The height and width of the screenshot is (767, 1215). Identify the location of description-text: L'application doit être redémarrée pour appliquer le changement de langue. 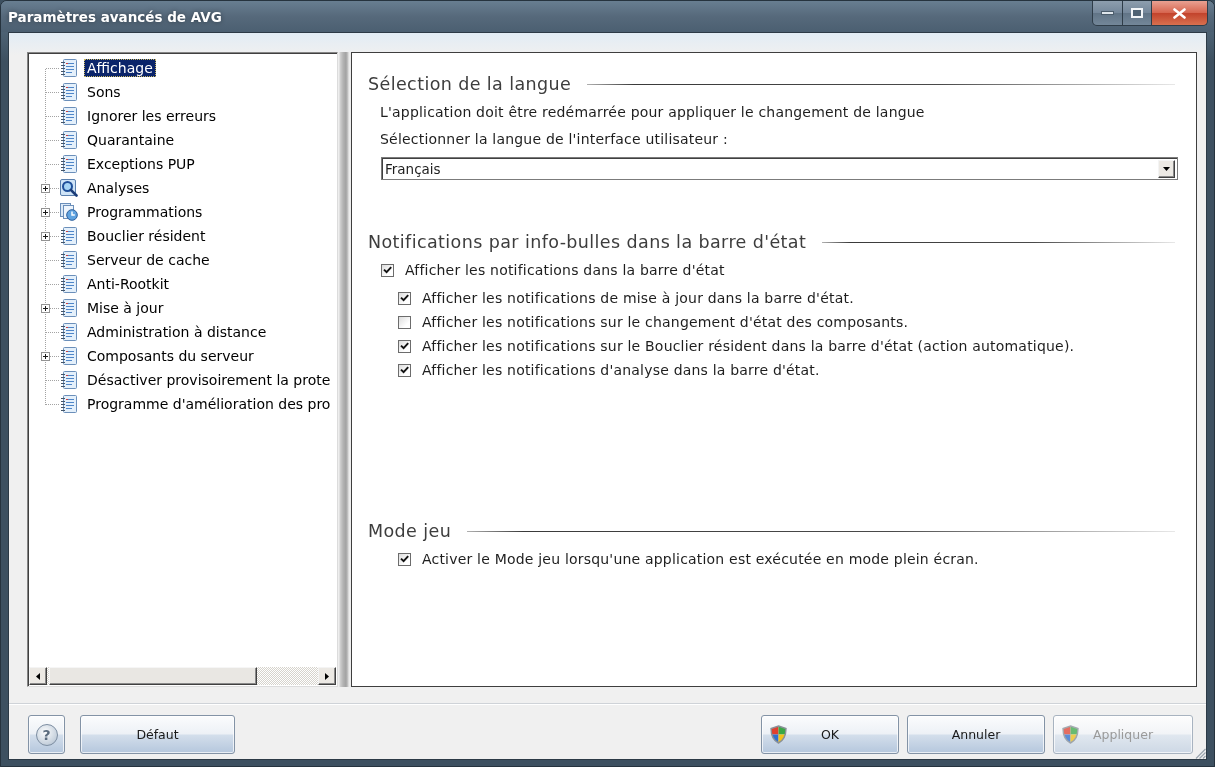
(653, 112).